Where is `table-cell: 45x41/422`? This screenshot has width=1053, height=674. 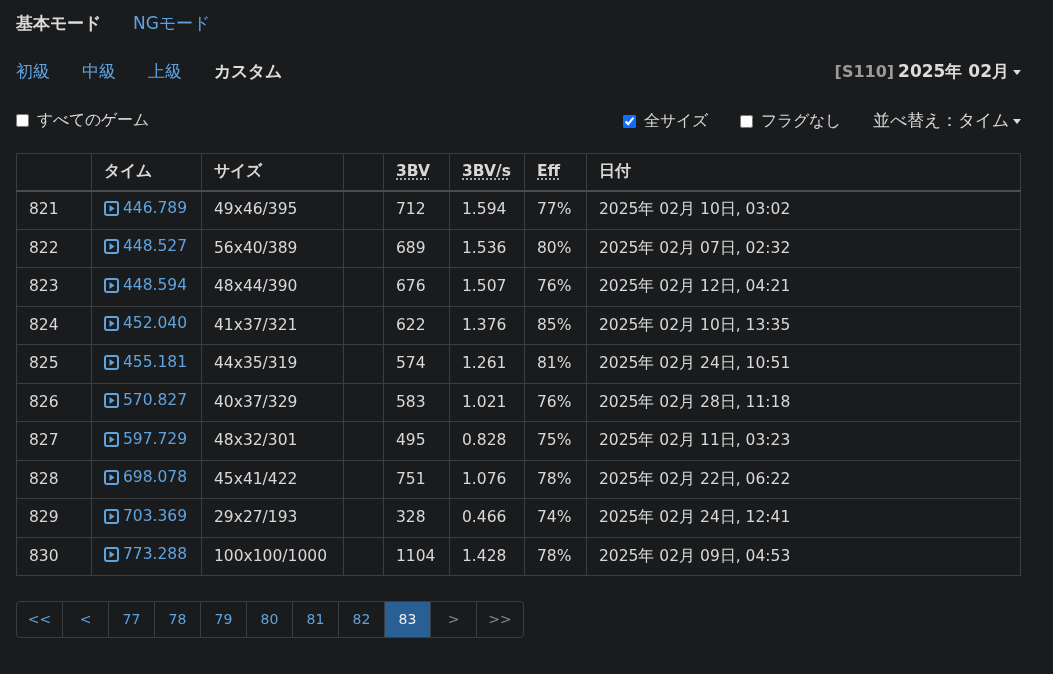
table-cell: 45x41/422 is located at coordinates (272, 479).